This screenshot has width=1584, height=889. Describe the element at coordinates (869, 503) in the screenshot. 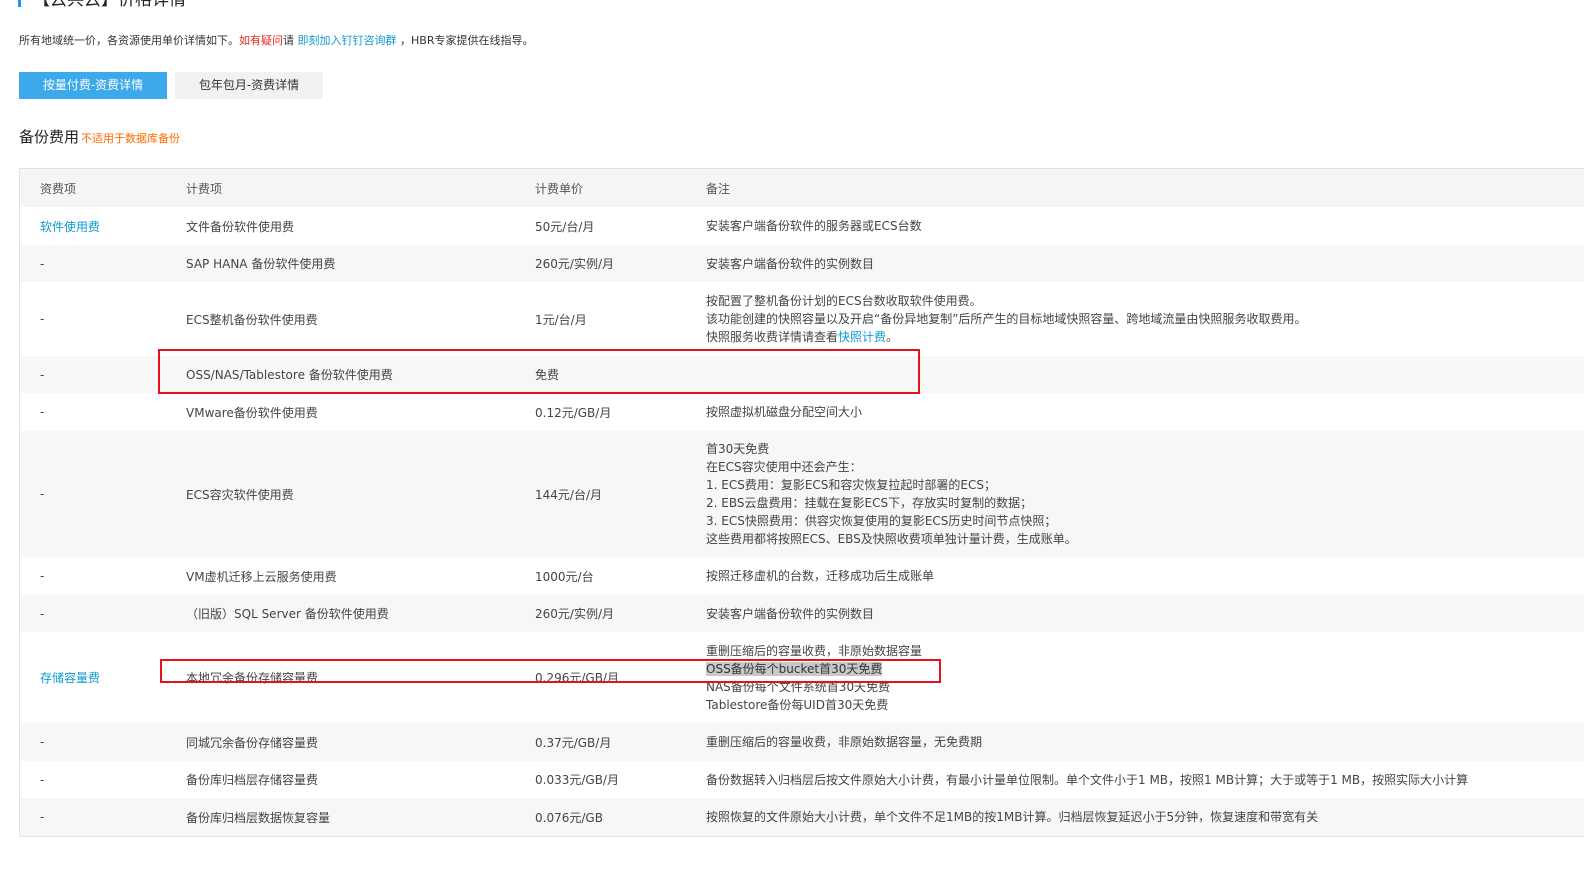

I see `note-line: 2. EBS云盘费用：挂载在复影ECS下，存放实时复制的数据；` at that location.